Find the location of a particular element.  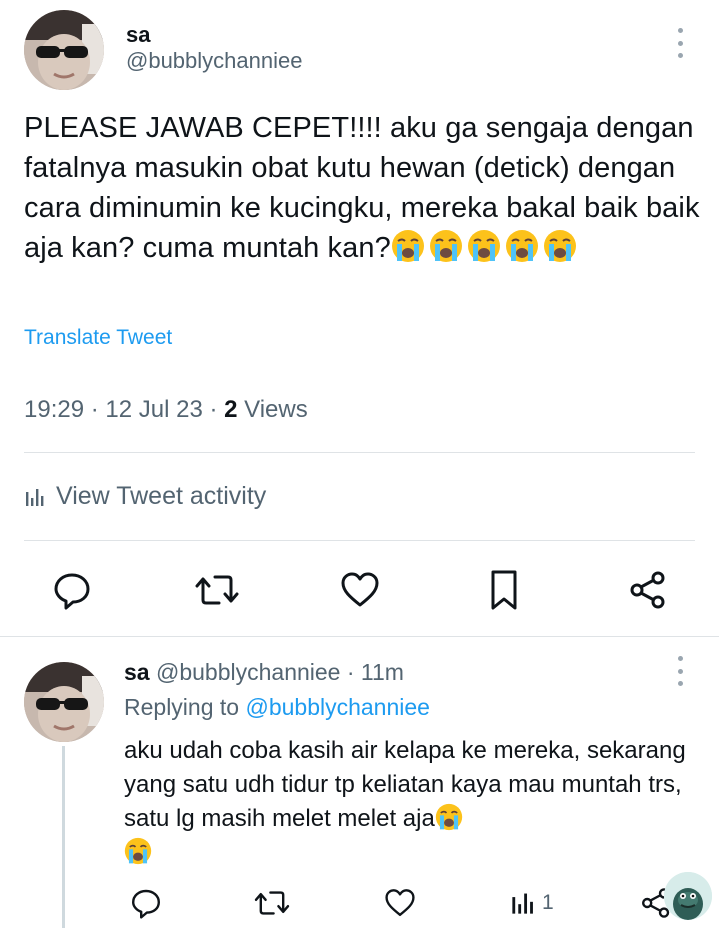

tweet-meta: 19:29 · 12 Jul 23 · 2 Views is located at coordinates (166, 410).